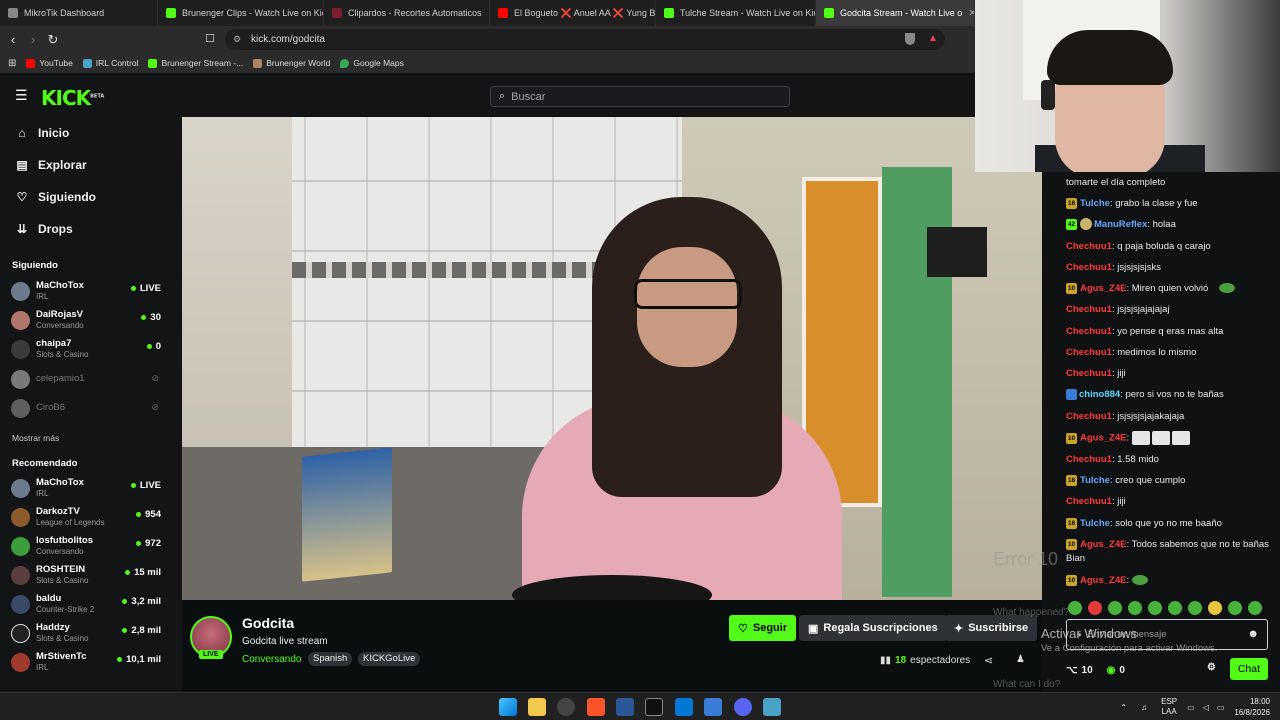 This screenshot has height=720, width=1280. I want to click on nav-inicio: ⌂ Inicio, so click(42, 133).